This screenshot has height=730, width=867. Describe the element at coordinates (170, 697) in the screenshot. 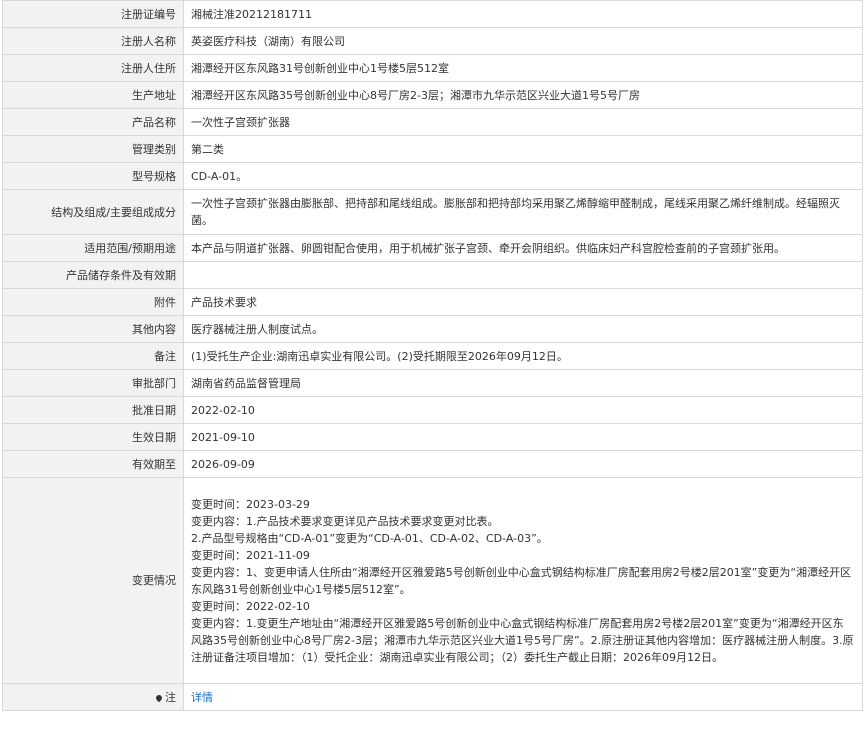

I see `note-label: 注` at that location.